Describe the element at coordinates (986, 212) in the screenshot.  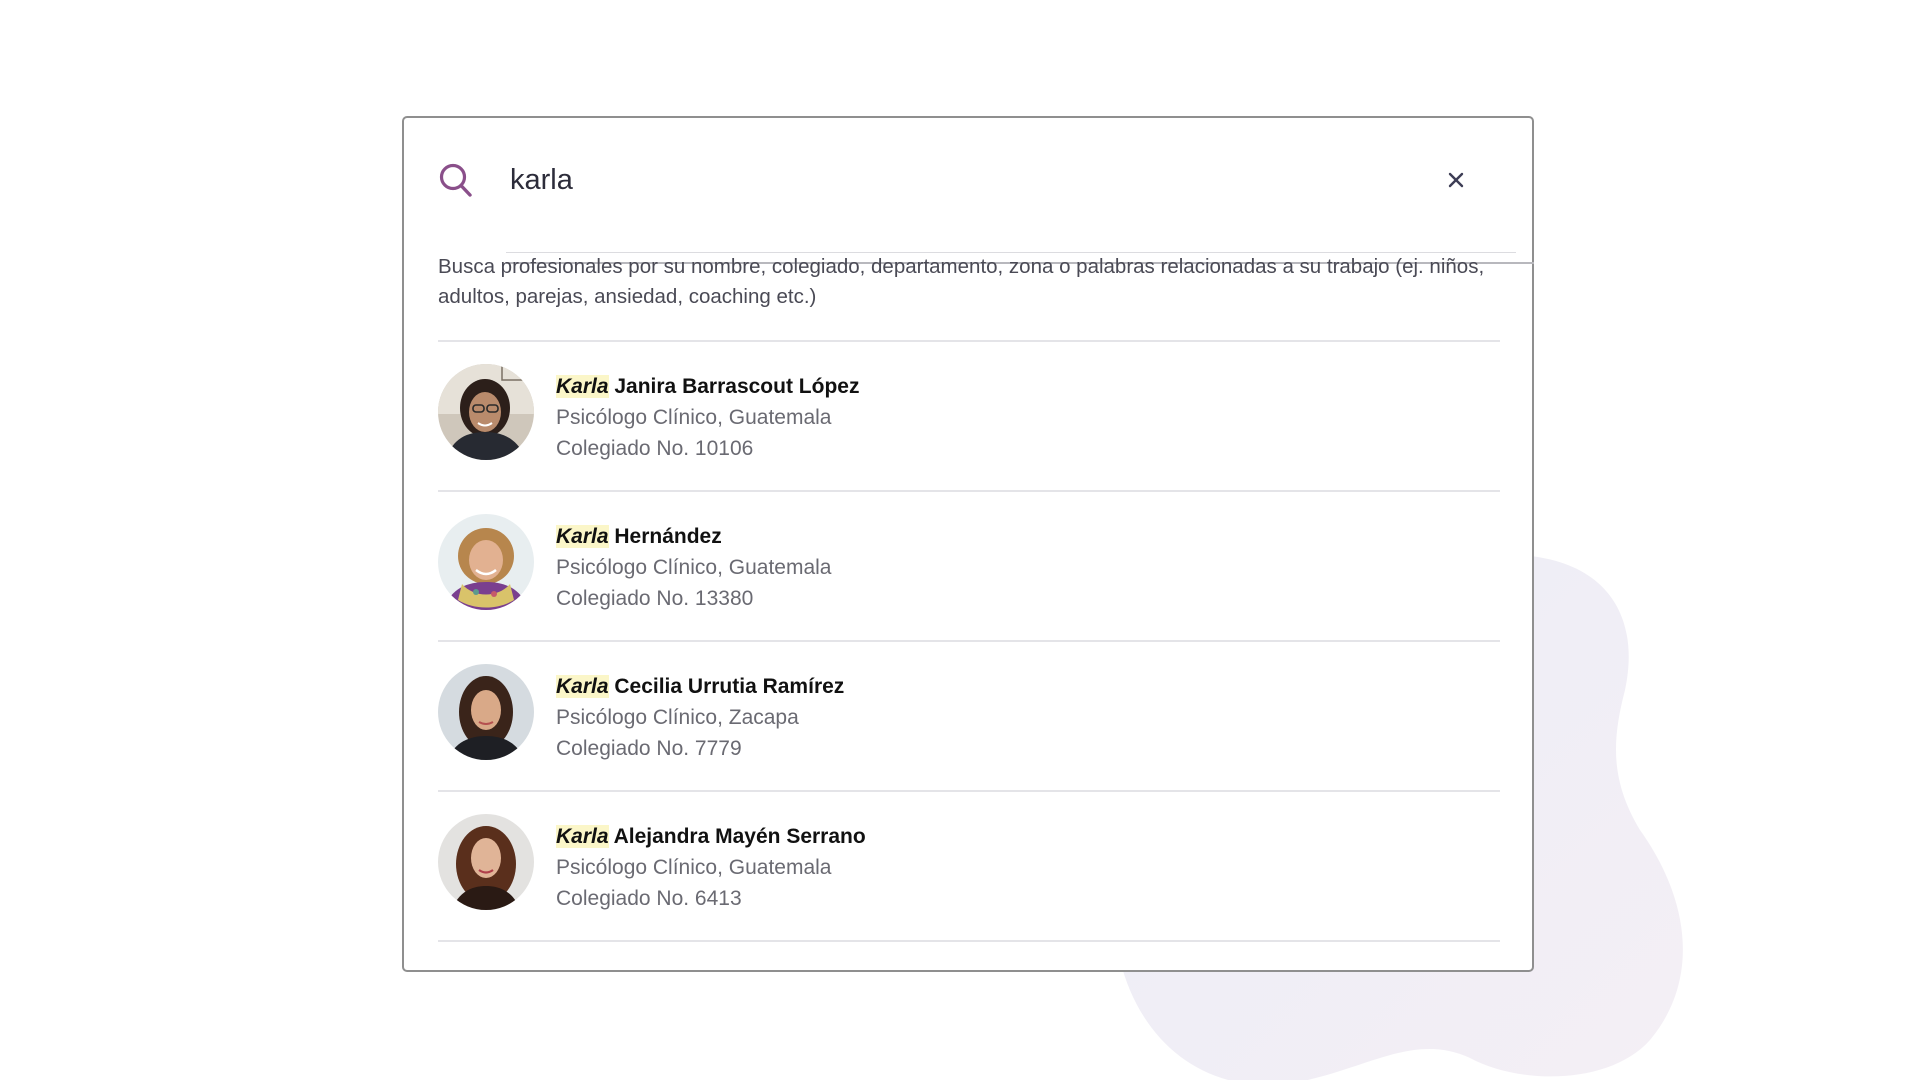
I see `search-bar` at that location.